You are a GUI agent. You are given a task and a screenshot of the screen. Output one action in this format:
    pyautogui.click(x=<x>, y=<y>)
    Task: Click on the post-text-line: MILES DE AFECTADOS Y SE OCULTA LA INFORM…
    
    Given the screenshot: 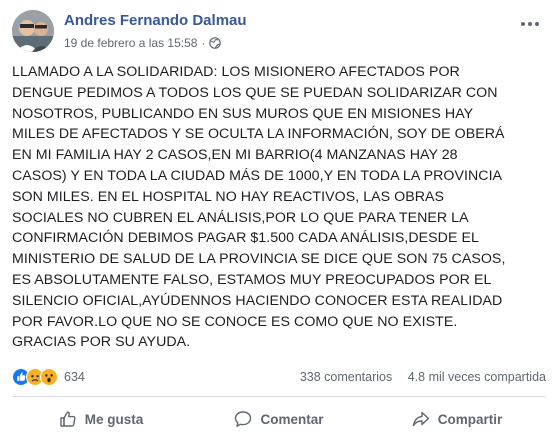 What is the action you would take?
    pyautogui.click(x=258, y=134)
    